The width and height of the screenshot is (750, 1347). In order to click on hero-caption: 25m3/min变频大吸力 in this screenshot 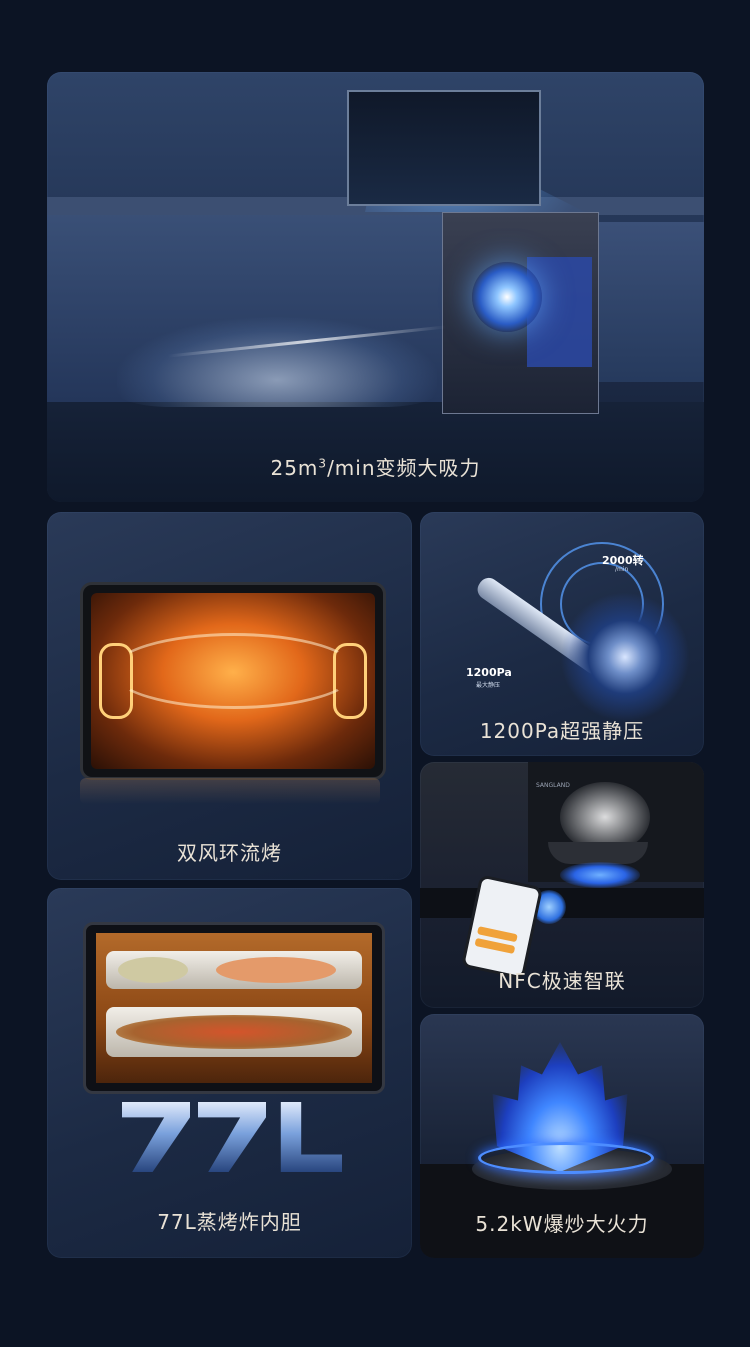, I will do `click(375, 466)`.